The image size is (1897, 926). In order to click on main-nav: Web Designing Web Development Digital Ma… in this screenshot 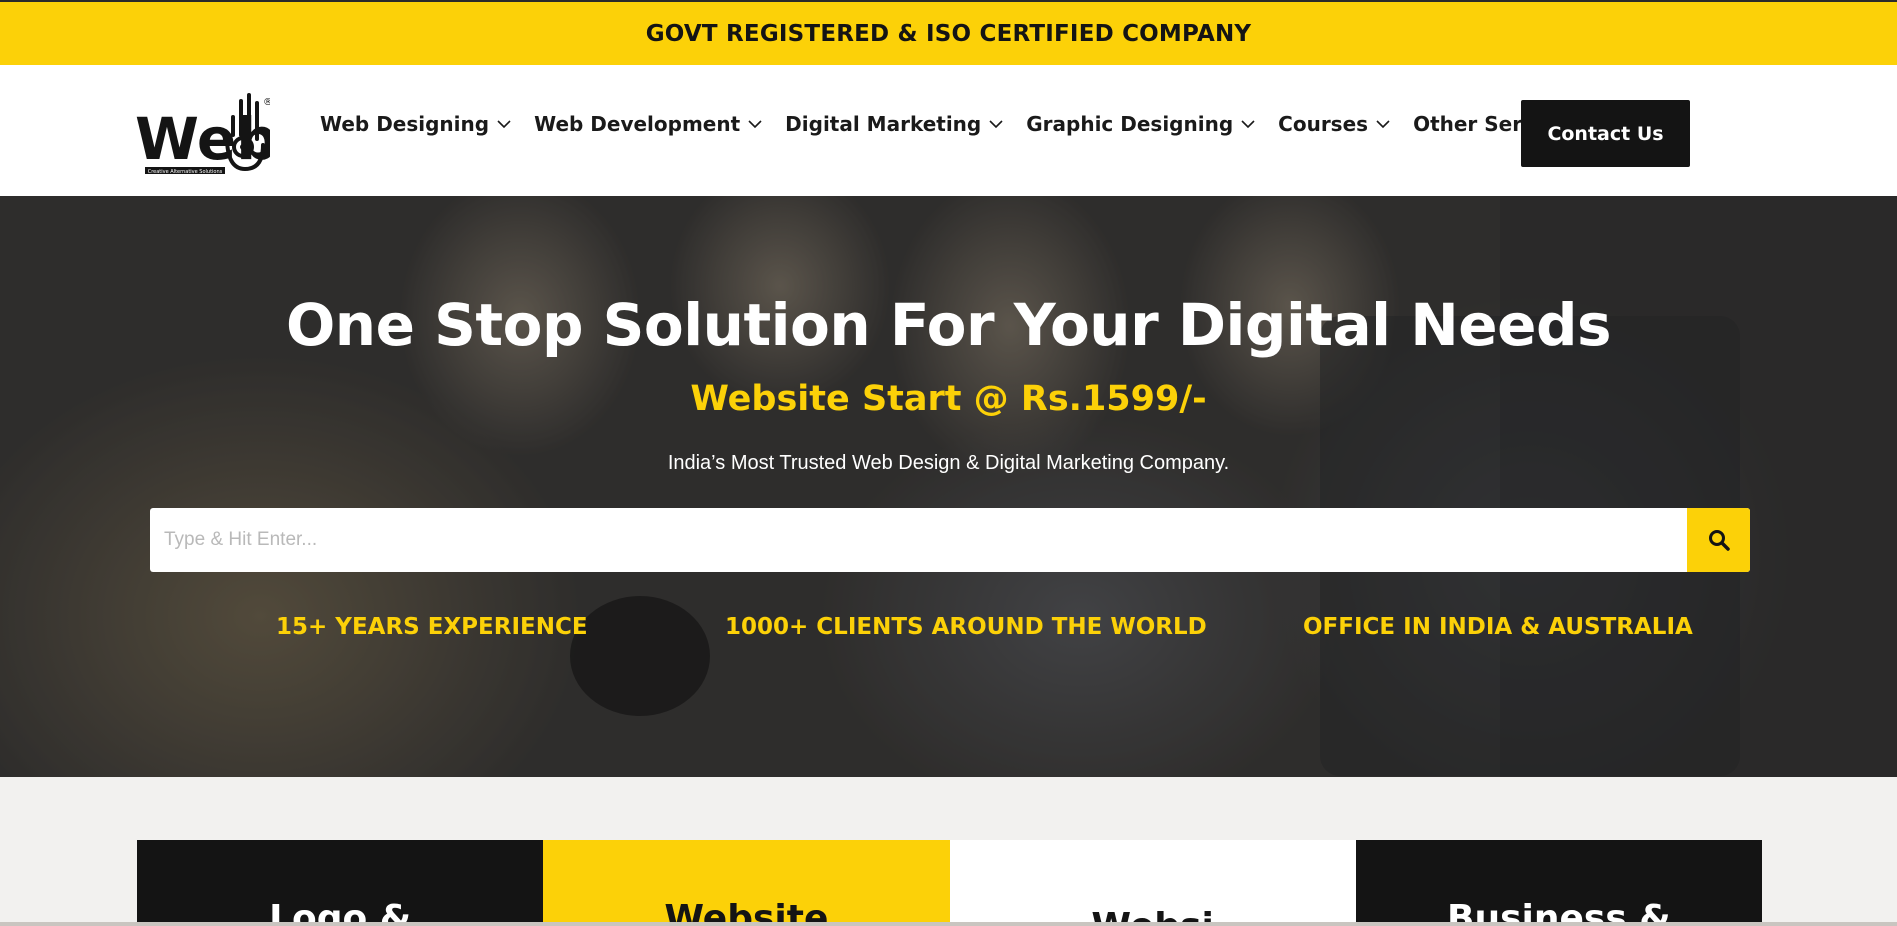, I will do `click(972, 124)`.